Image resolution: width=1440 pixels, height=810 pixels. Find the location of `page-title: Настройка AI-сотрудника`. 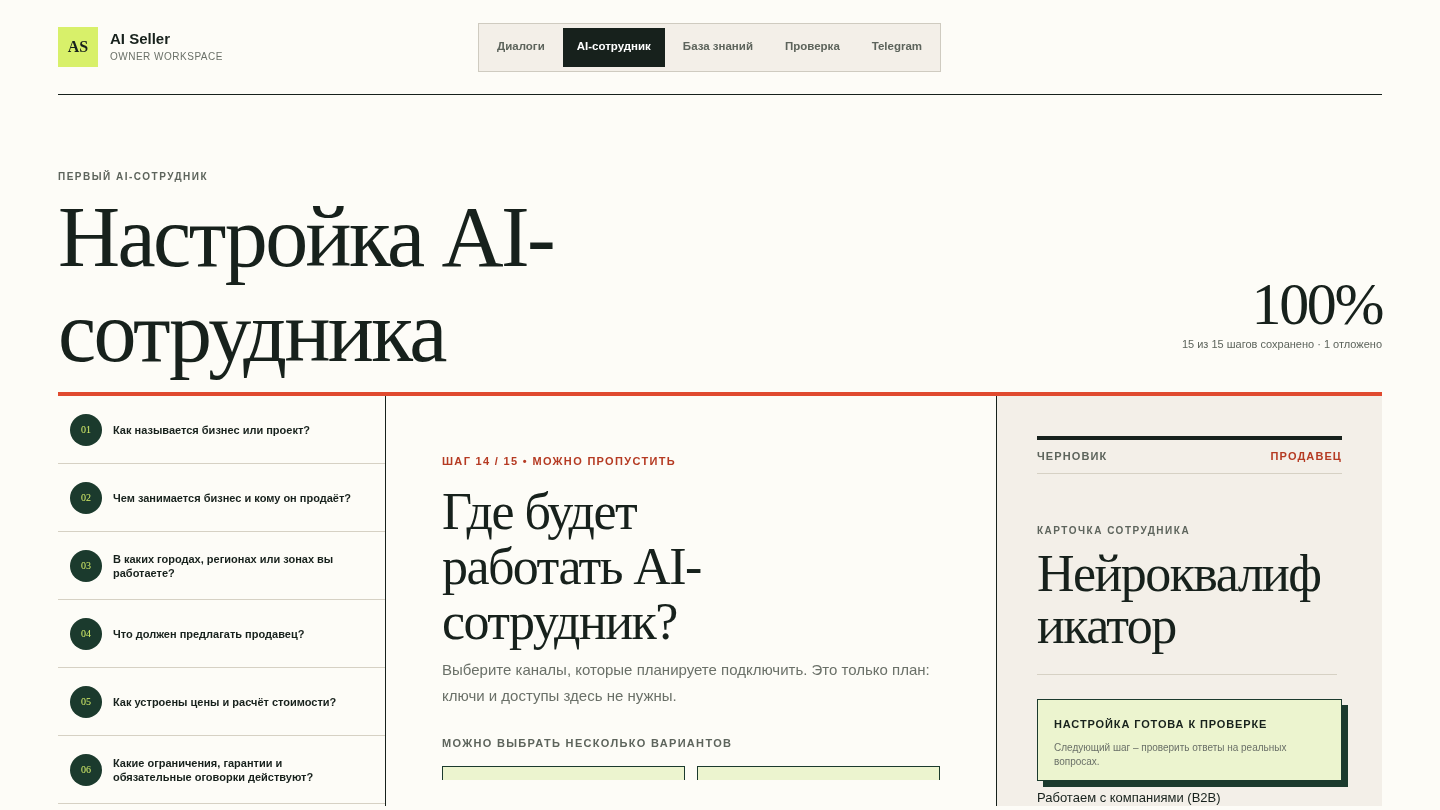

page-title: Настройка AI-сотрудника is located at coordinates (306, 285).